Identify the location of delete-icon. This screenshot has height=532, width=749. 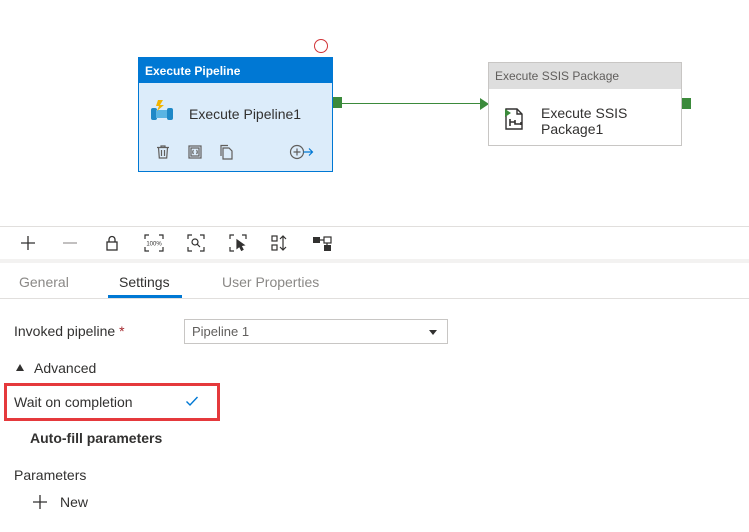
(163, 154).